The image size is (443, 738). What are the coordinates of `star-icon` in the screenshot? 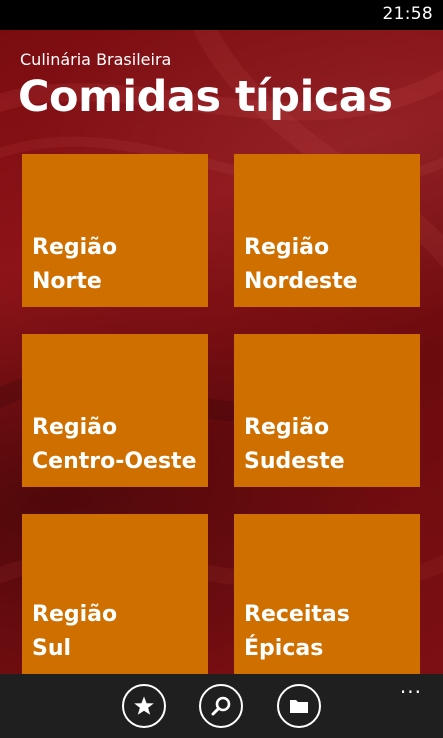 It's located at (144, 705).